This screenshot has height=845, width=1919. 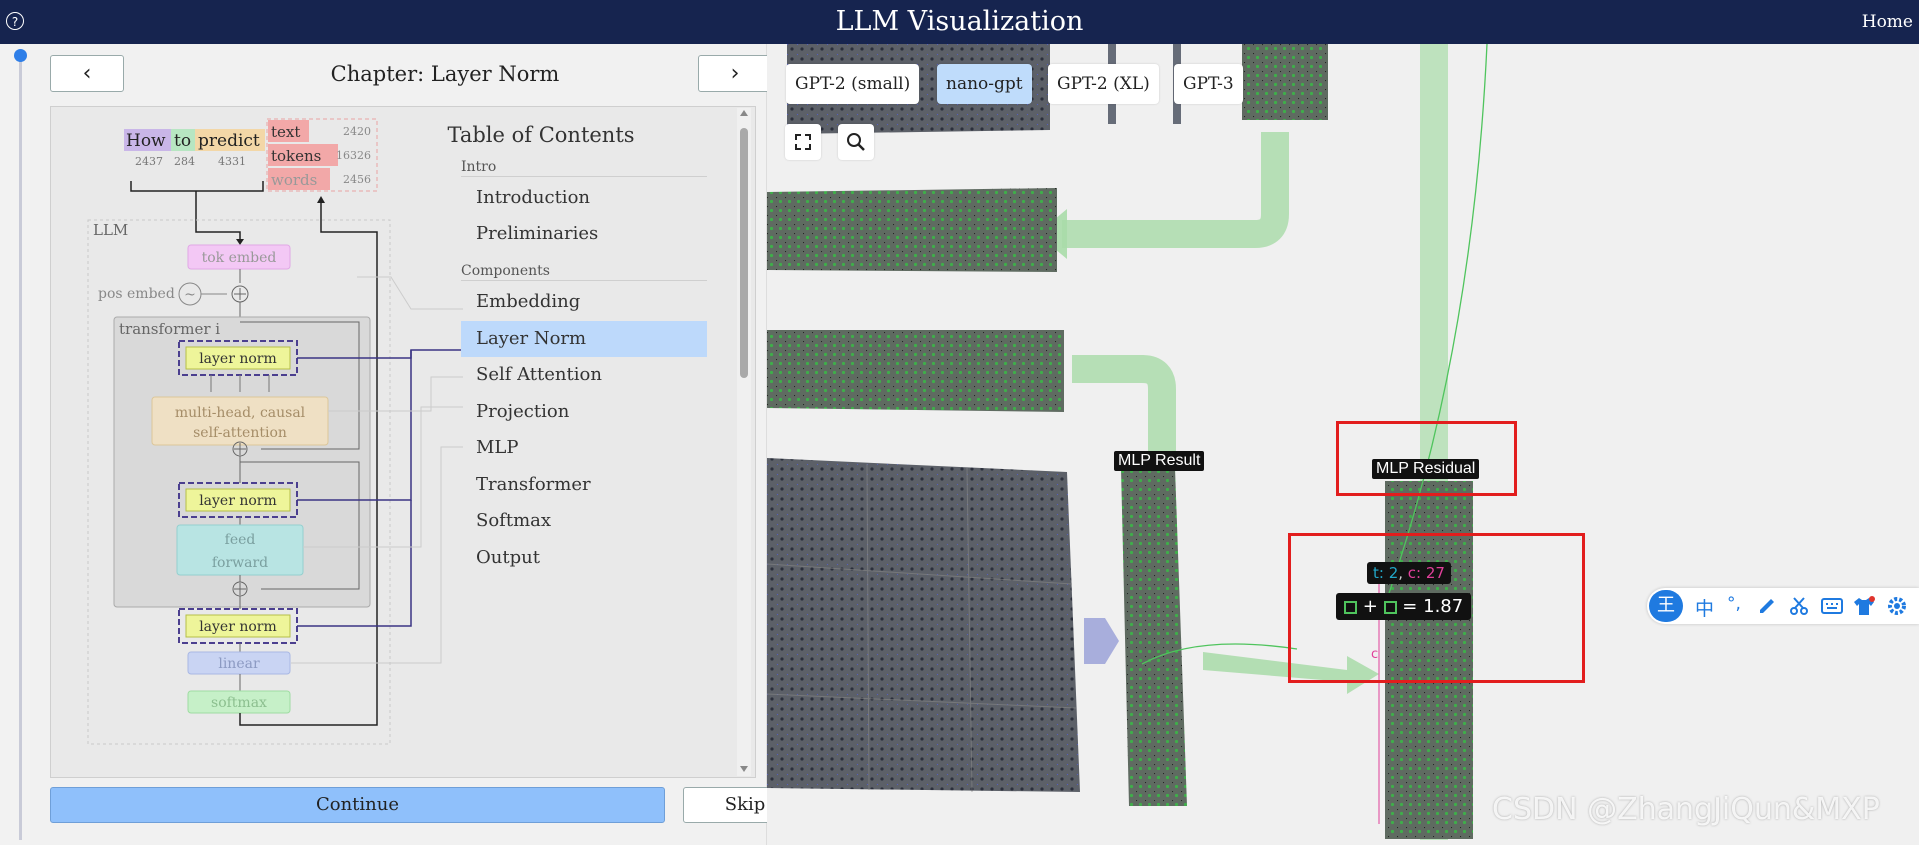 What do you see at coordinates (240, 433) in the screenshot?
I see `attention-label: self-attention` at bounding box center [240, 433].